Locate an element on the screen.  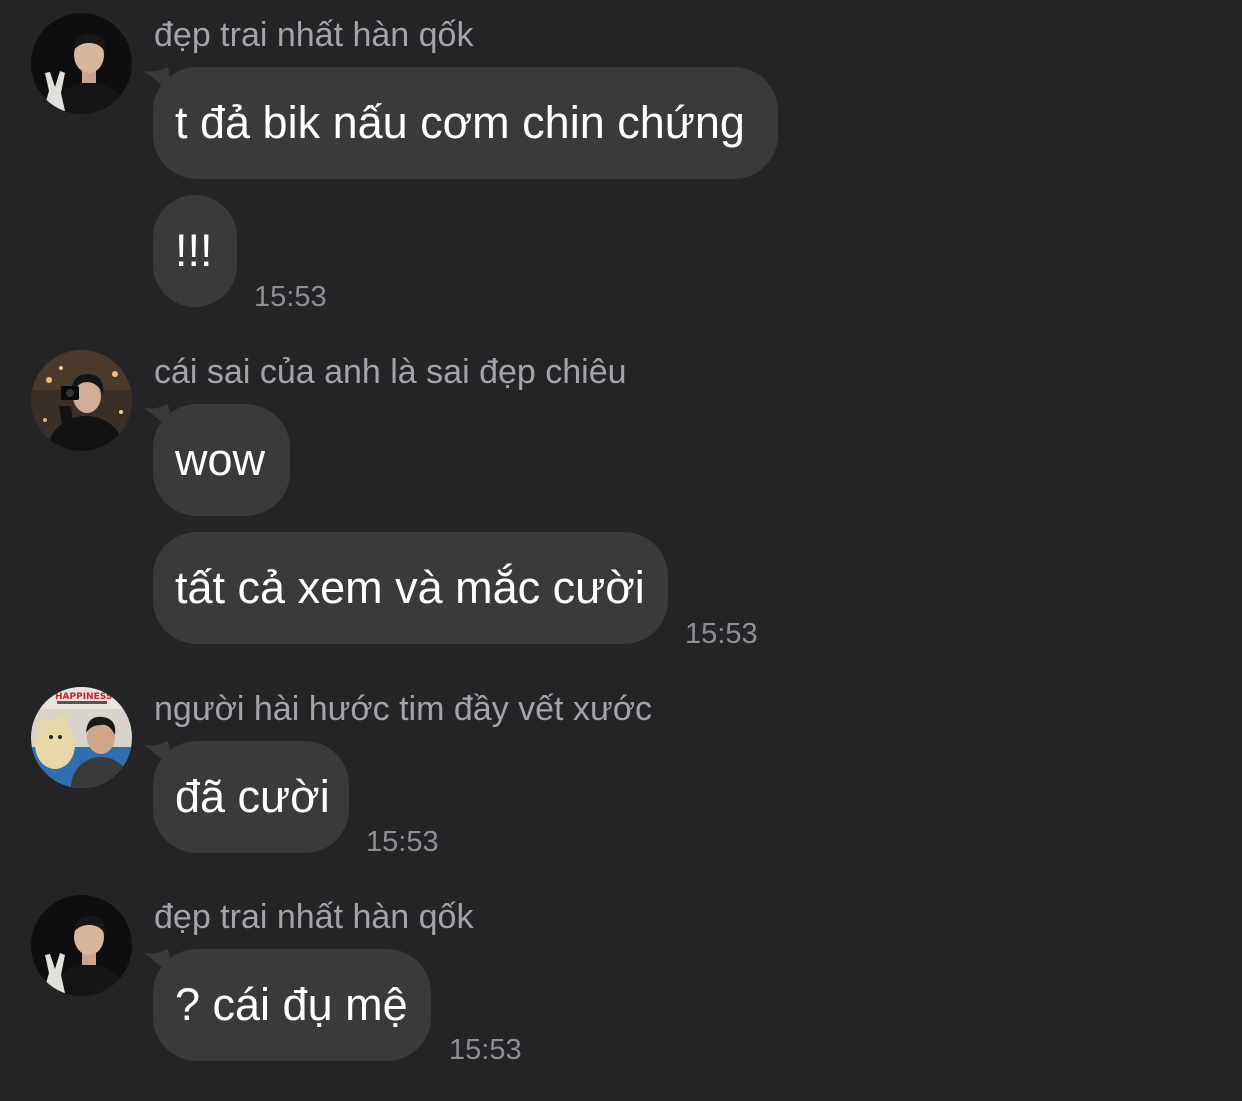
sender-name: người hài hước tim đầy vết xước is located at coordinates (403, 709).